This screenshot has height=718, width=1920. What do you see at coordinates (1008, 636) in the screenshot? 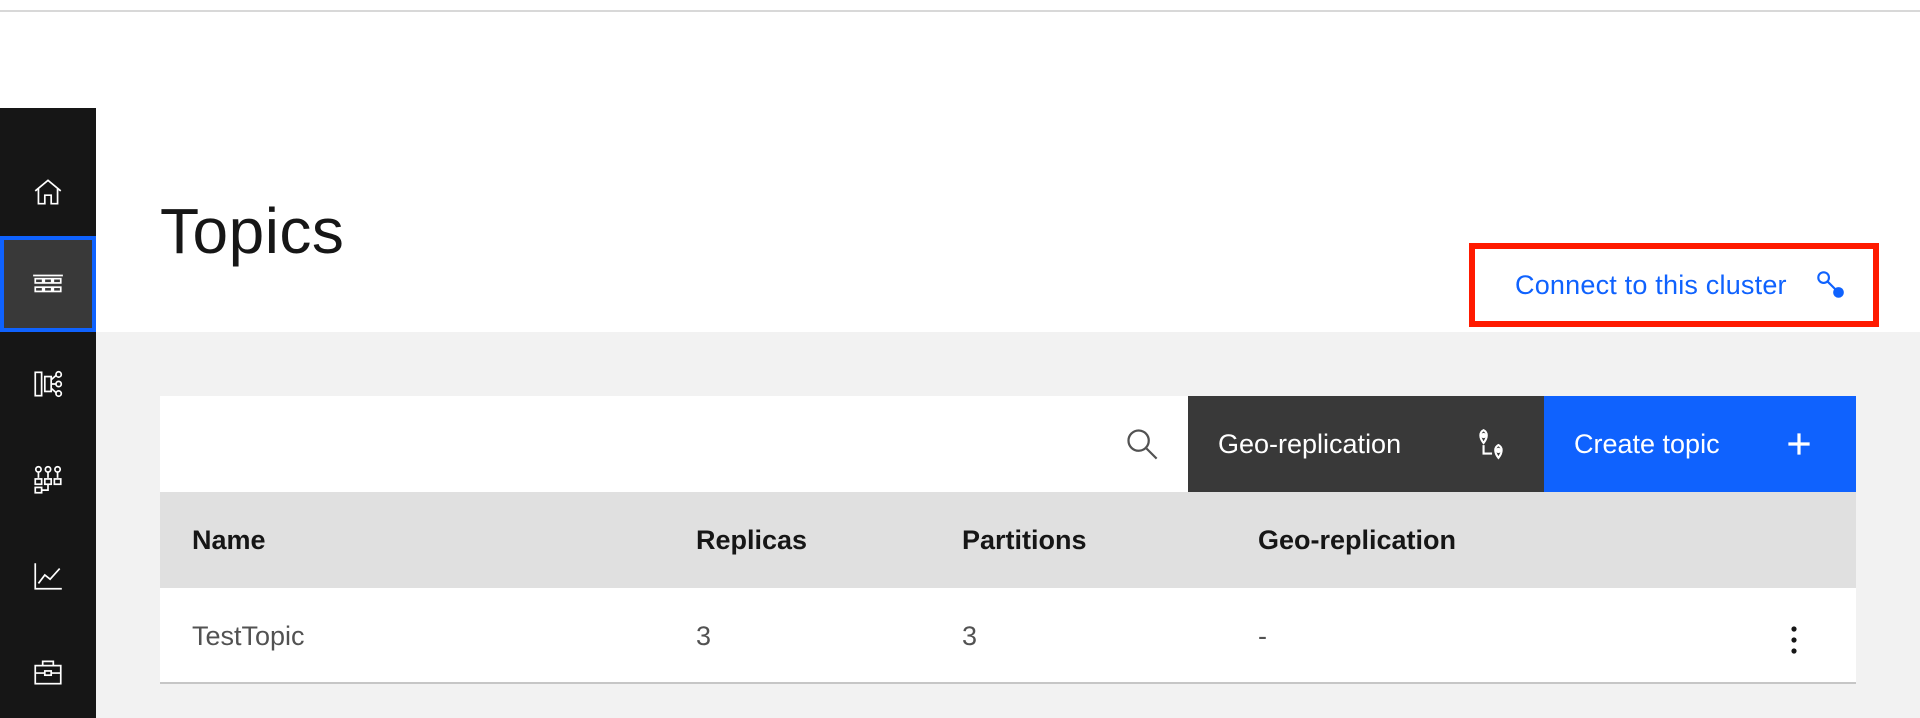
I see `table-row: TestTopic 3 3 -` at bounding box center [1008, 636].